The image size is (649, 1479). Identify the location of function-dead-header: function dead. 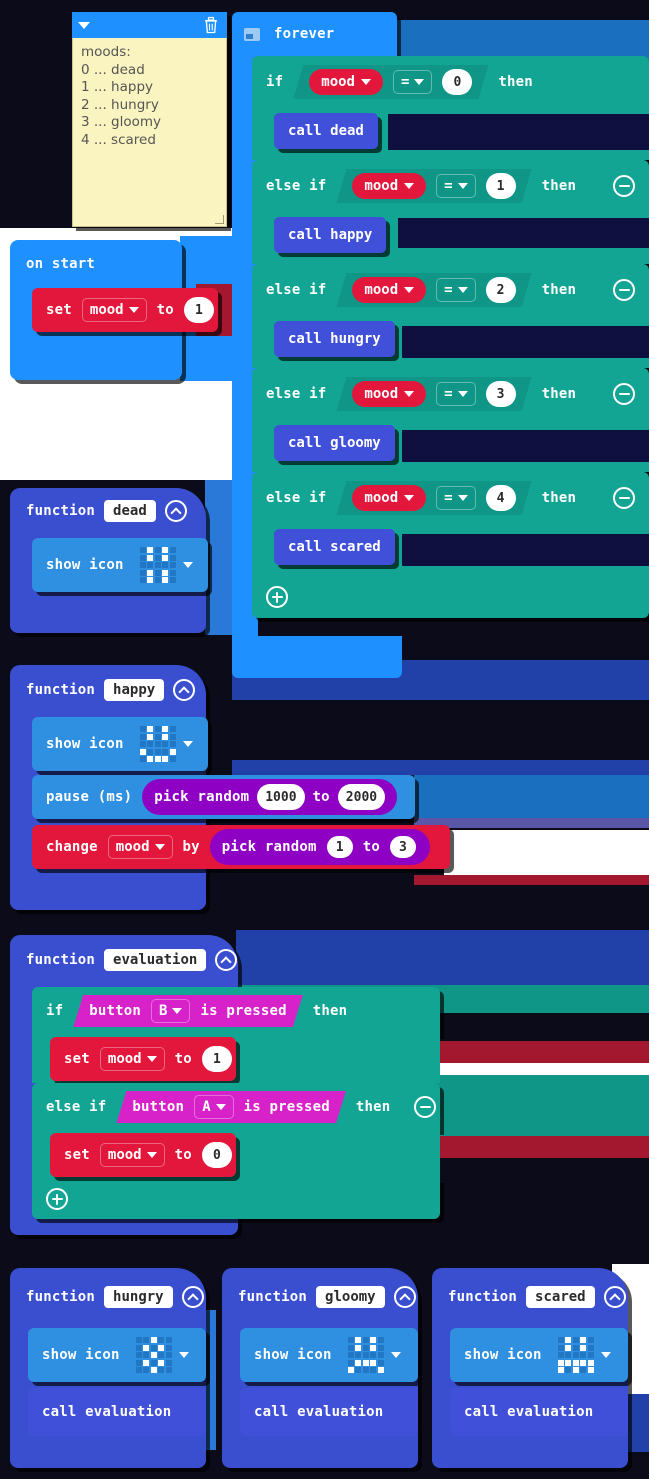
(106, 511).